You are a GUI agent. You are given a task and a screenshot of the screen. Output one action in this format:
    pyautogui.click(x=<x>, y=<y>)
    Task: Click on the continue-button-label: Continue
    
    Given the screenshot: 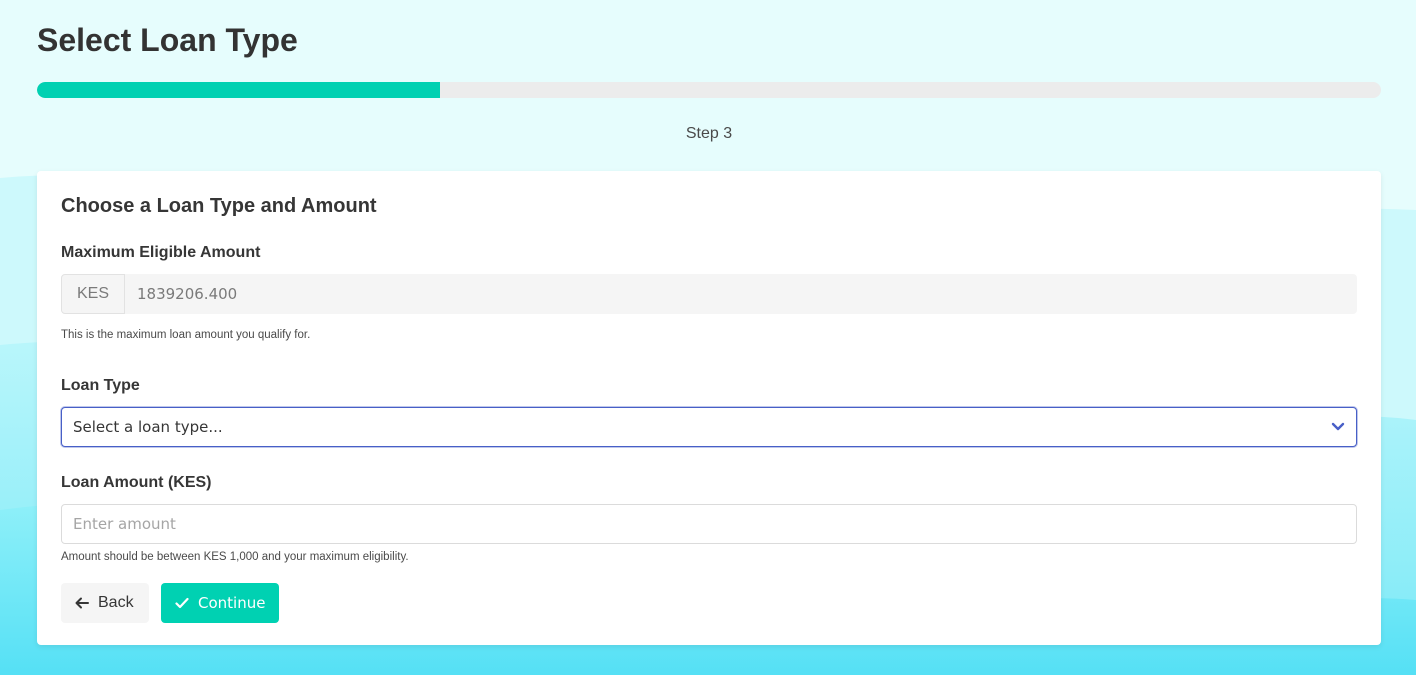 What is the action you would take?
    pyautogui.click(x=232, y=603)
    